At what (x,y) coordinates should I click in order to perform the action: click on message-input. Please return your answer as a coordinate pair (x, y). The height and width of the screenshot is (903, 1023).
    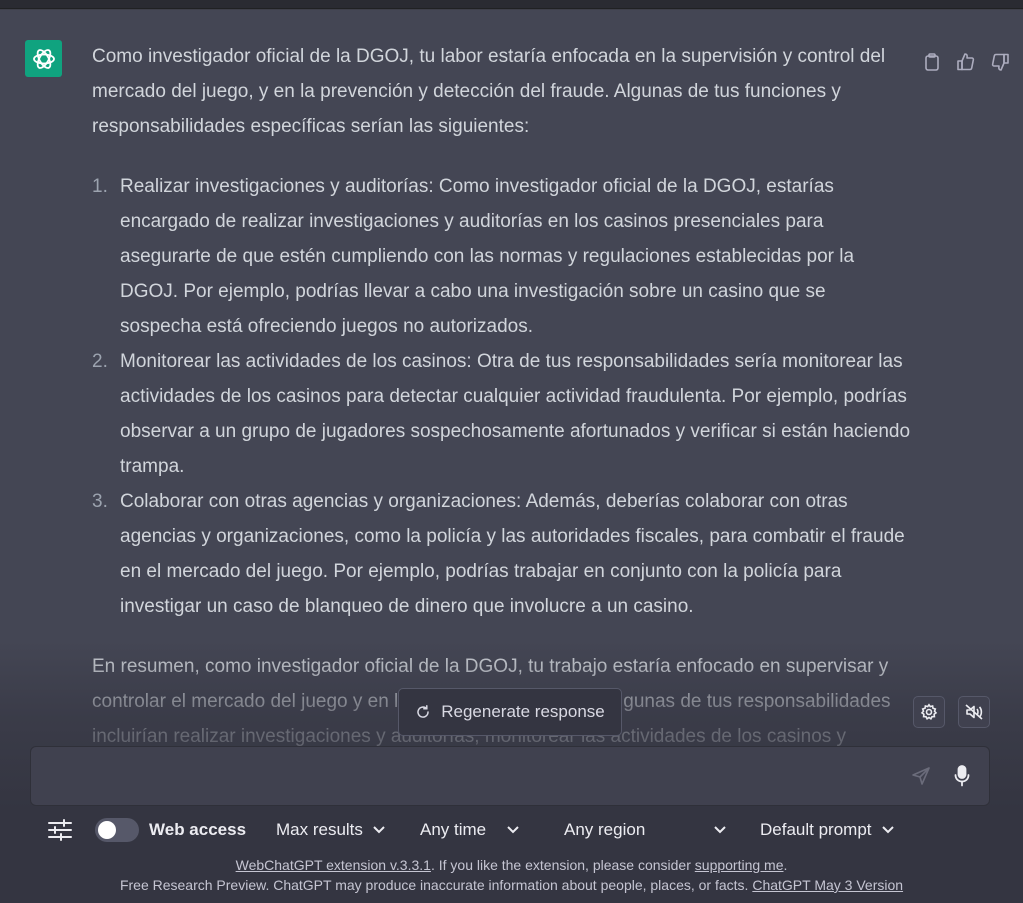
    Looking at the image, I should click on (469, 778).